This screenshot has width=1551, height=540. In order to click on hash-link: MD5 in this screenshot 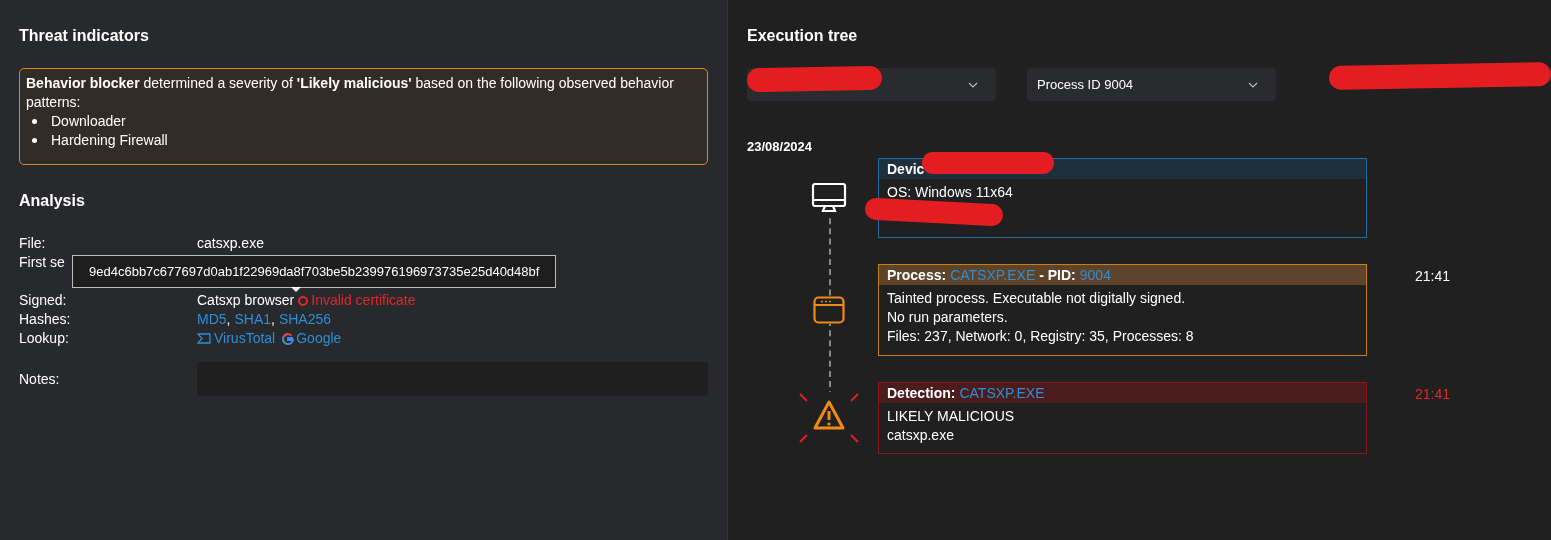, I will do `click(212, 319)`.